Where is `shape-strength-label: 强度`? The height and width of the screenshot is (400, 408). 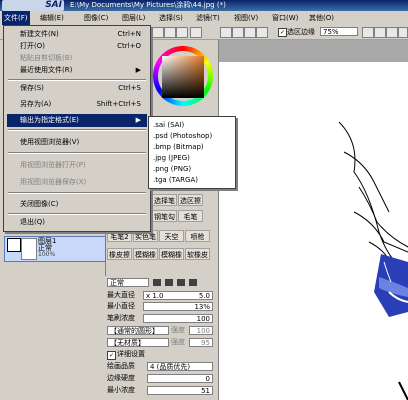 shape-strength-label: 强度 is located at coordinates (178, 330).